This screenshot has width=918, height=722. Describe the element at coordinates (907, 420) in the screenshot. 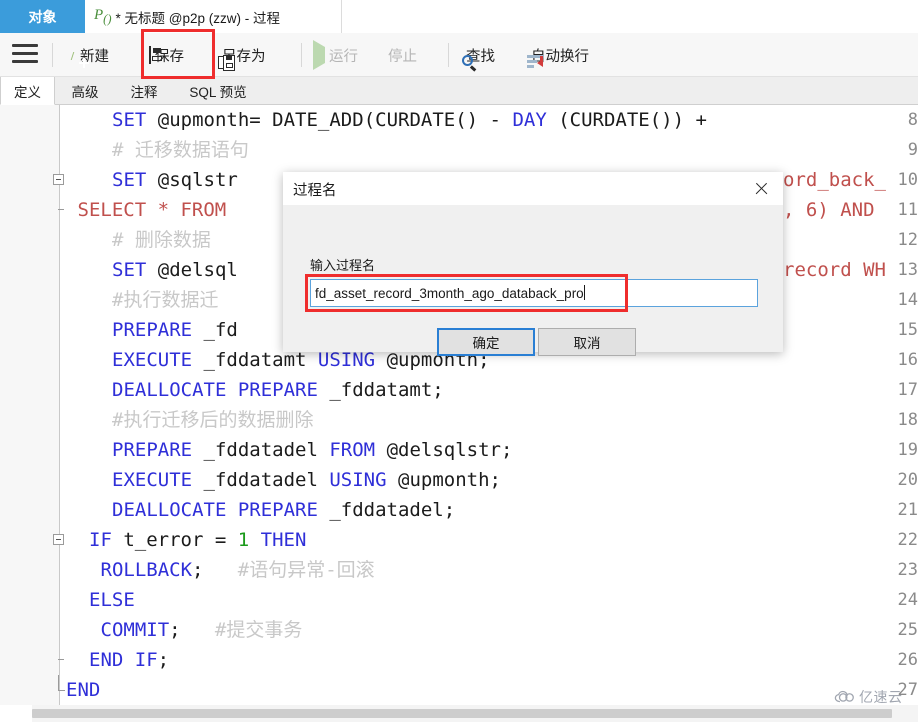

I see `line-number: 18` at that location.